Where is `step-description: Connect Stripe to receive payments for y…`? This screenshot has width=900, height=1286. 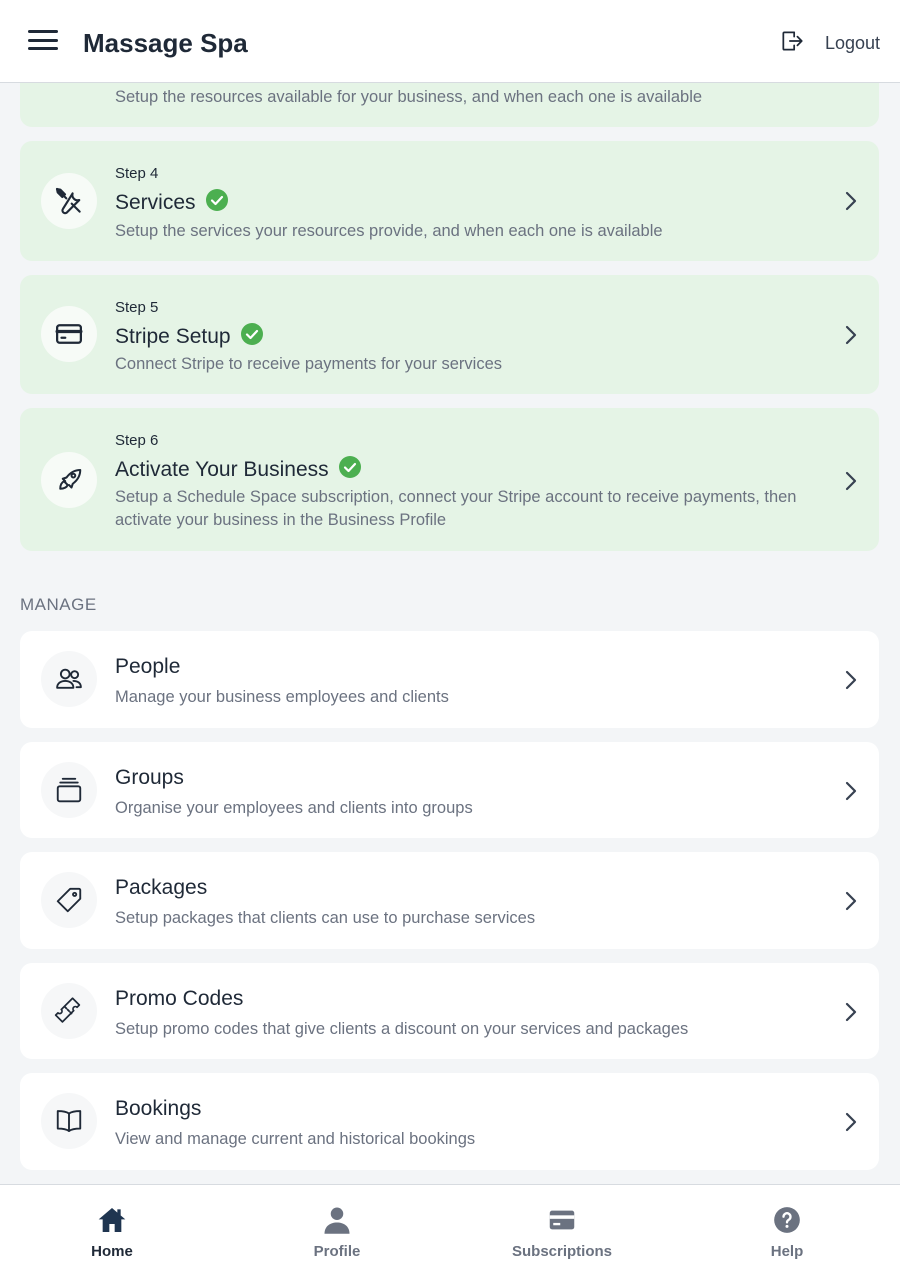 step-description: Connect Stripe to receive payments for y… is located at coordinates (309, 364).